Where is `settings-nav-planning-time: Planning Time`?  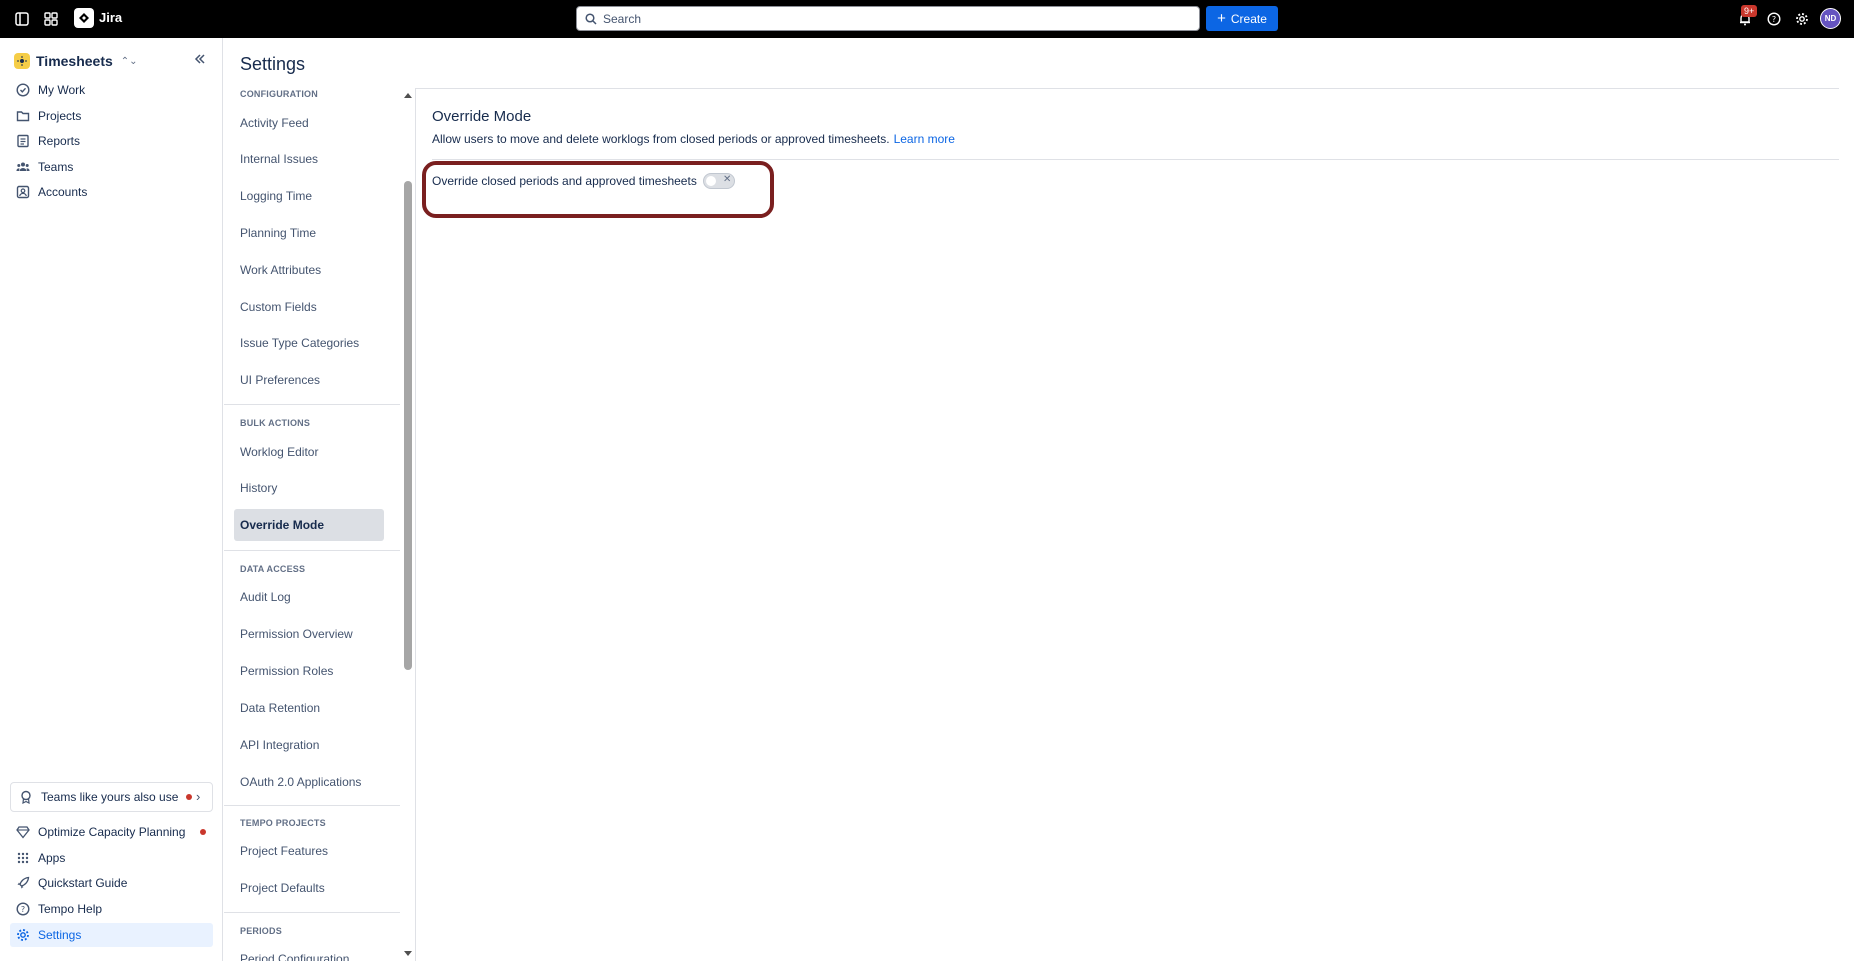 settings-nav-planning-time: Planning Time is located at coordinates (278, 233).